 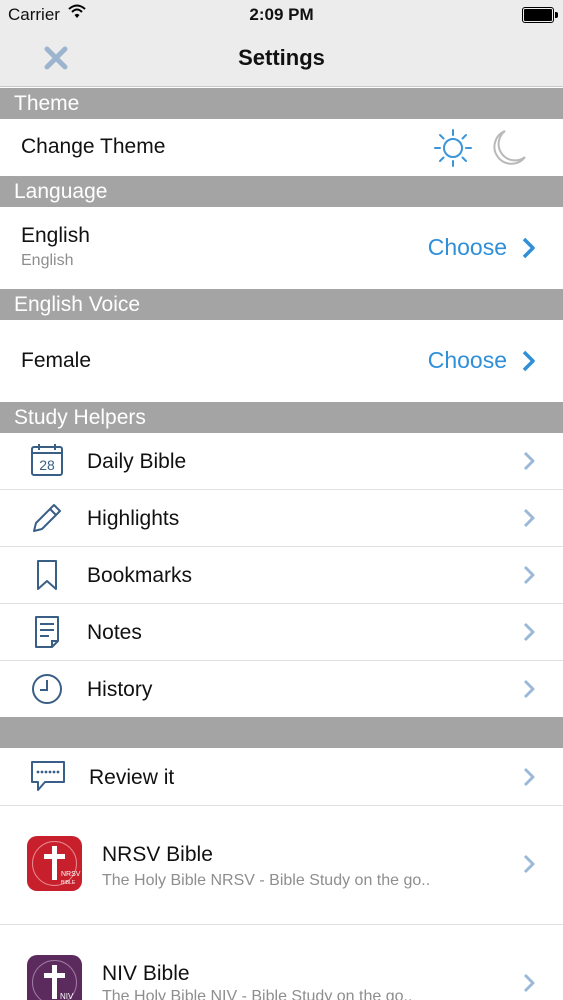 What do you see at coordinates (114, 632) in the screenshot?
I see `list-item-label: Notes` at bounding box center [114, 632].